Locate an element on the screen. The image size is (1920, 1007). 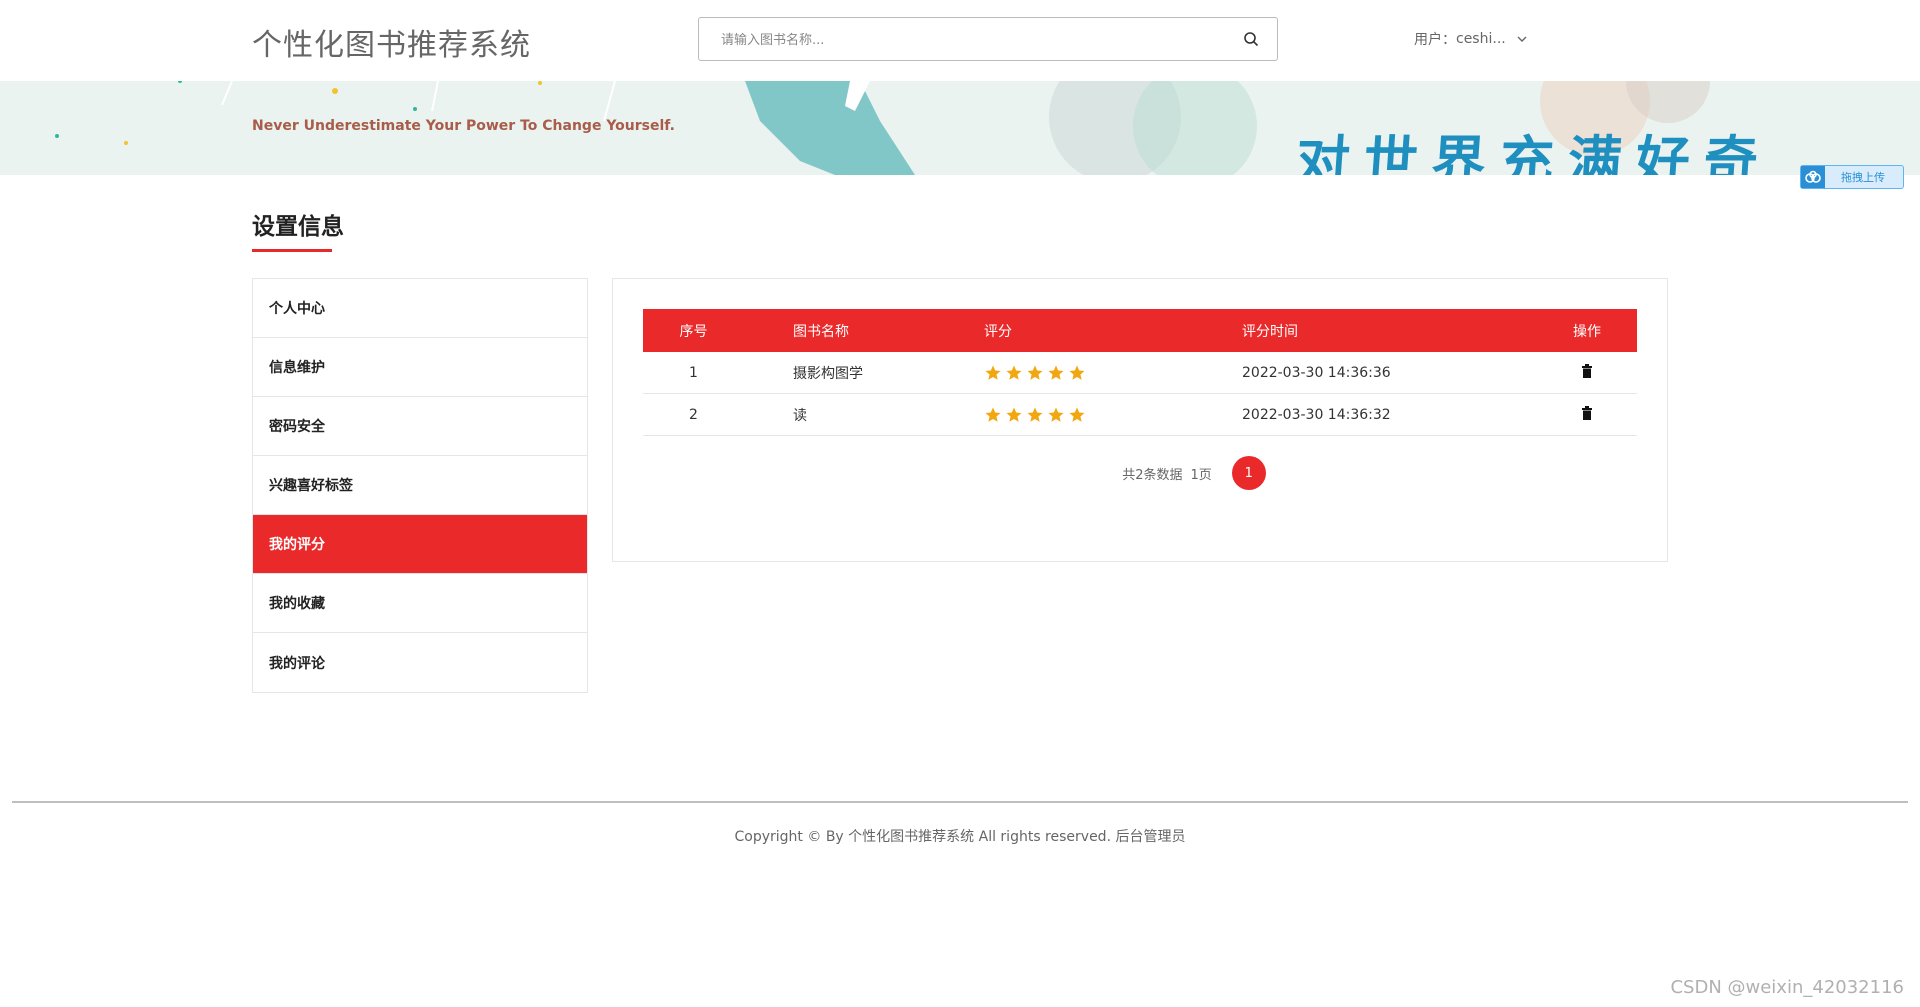
pagination-total: 共2条数据 is located at coordinates (1152, 475).